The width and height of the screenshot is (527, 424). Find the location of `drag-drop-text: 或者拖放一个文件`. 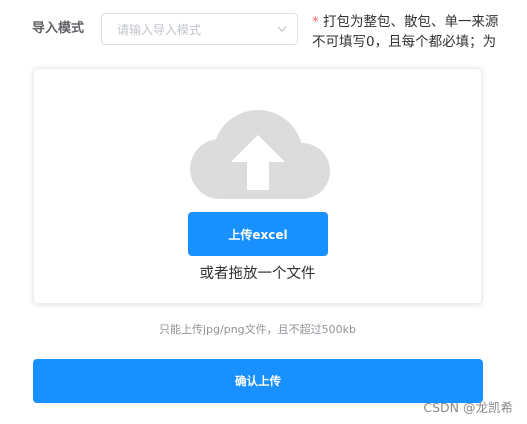

drag-drop-text: 或者拖放一个文件 is located at coordinates (257, 274).